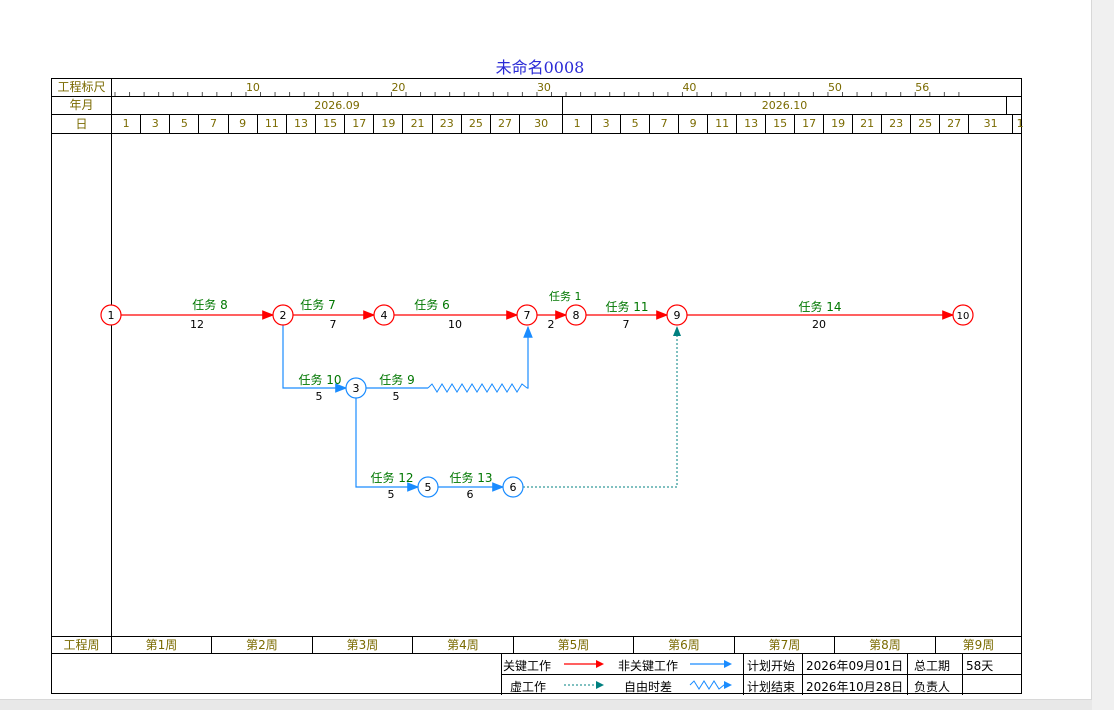  What do you see at coordinates (978, 645) in the screenshot?
I see `week-cell: 第9周` at bounding box center [978, 645].